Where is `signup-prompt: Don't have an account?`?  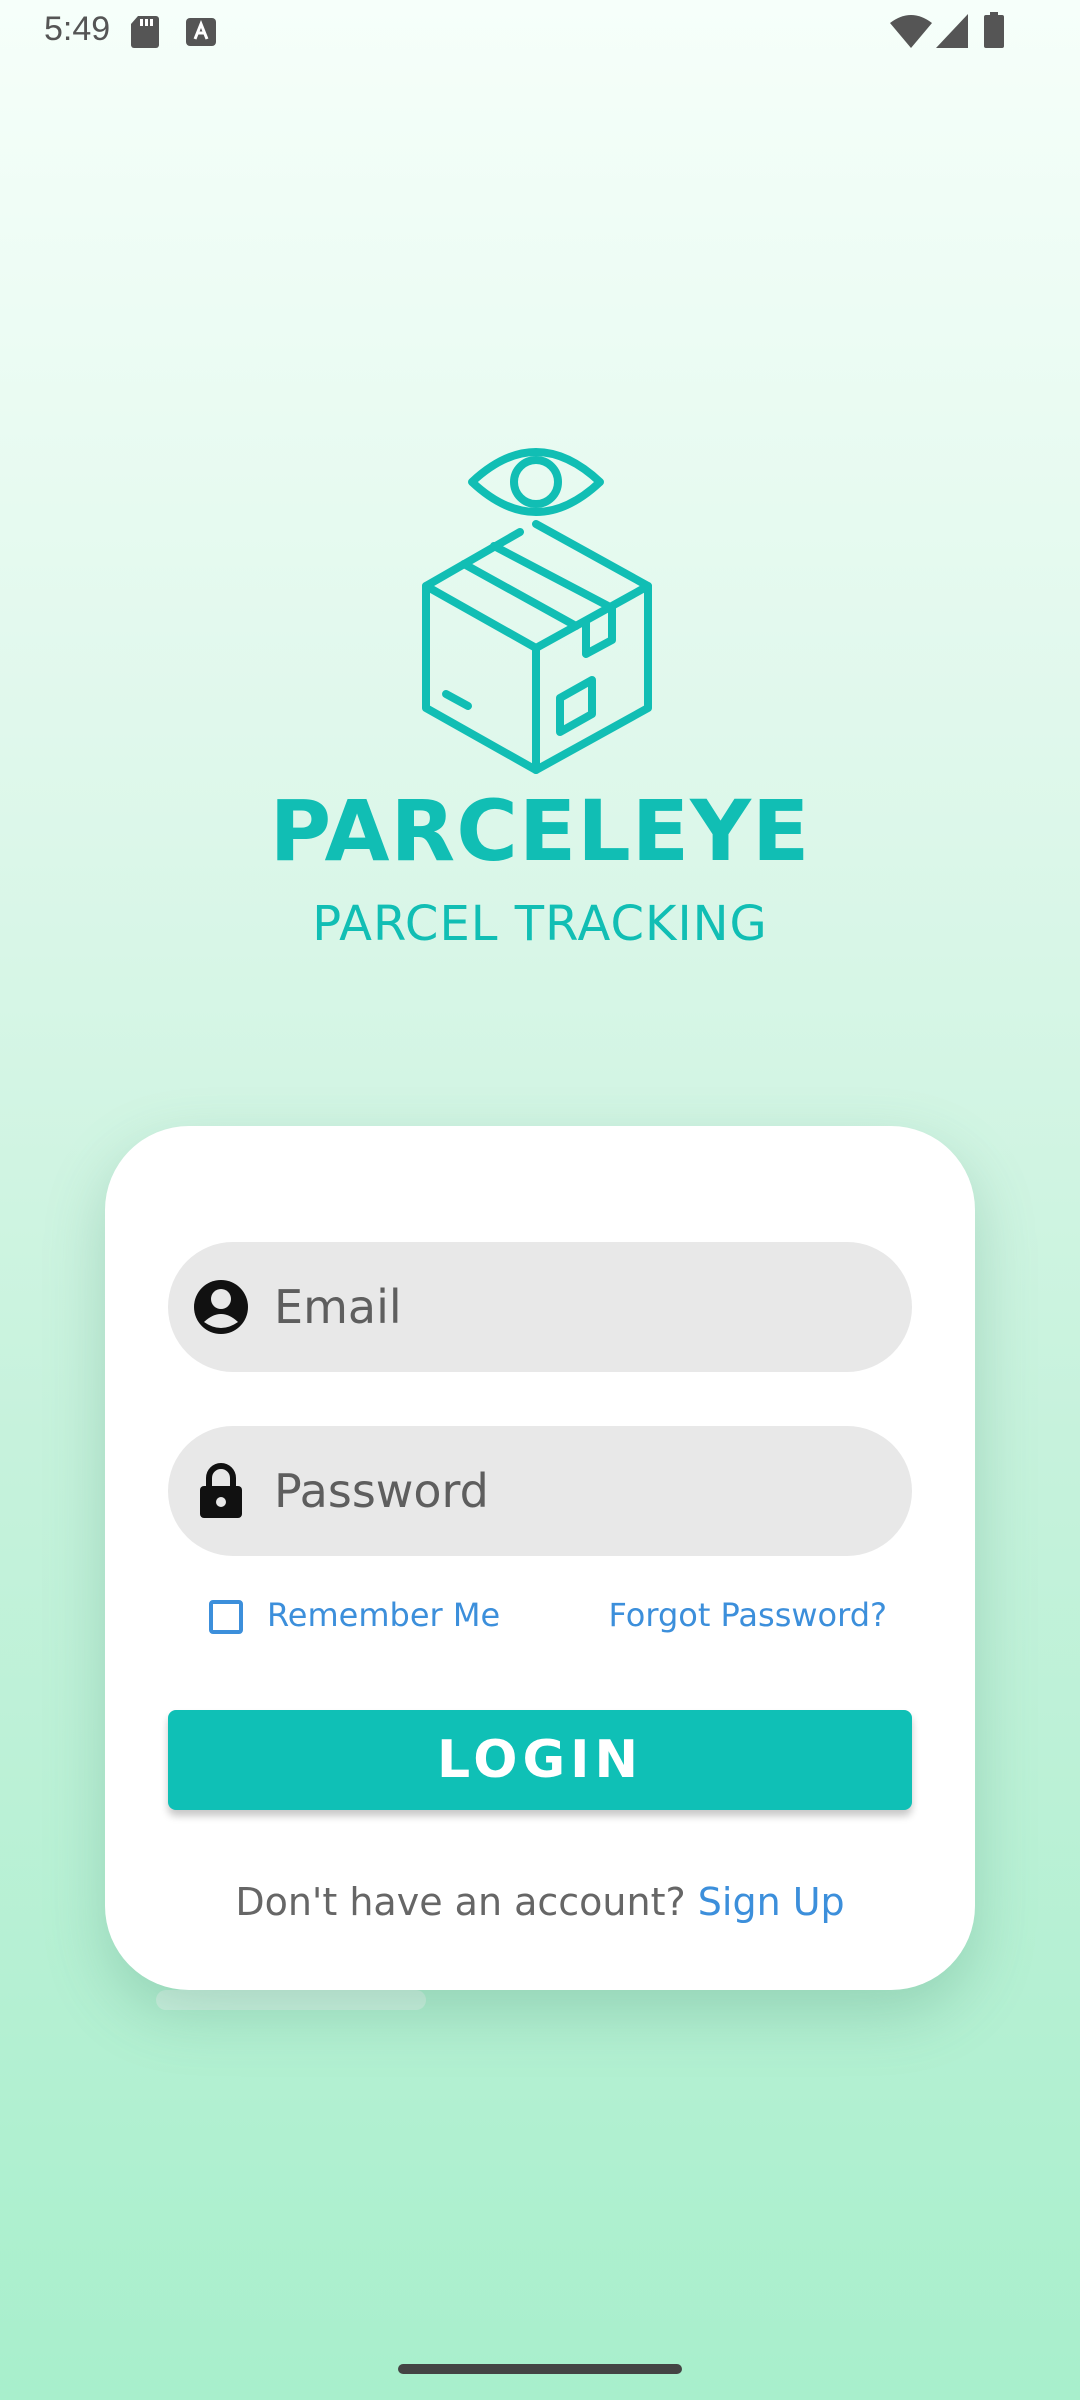 signup-prompt: Don't have an account? is located at coordinates (460, 1902).